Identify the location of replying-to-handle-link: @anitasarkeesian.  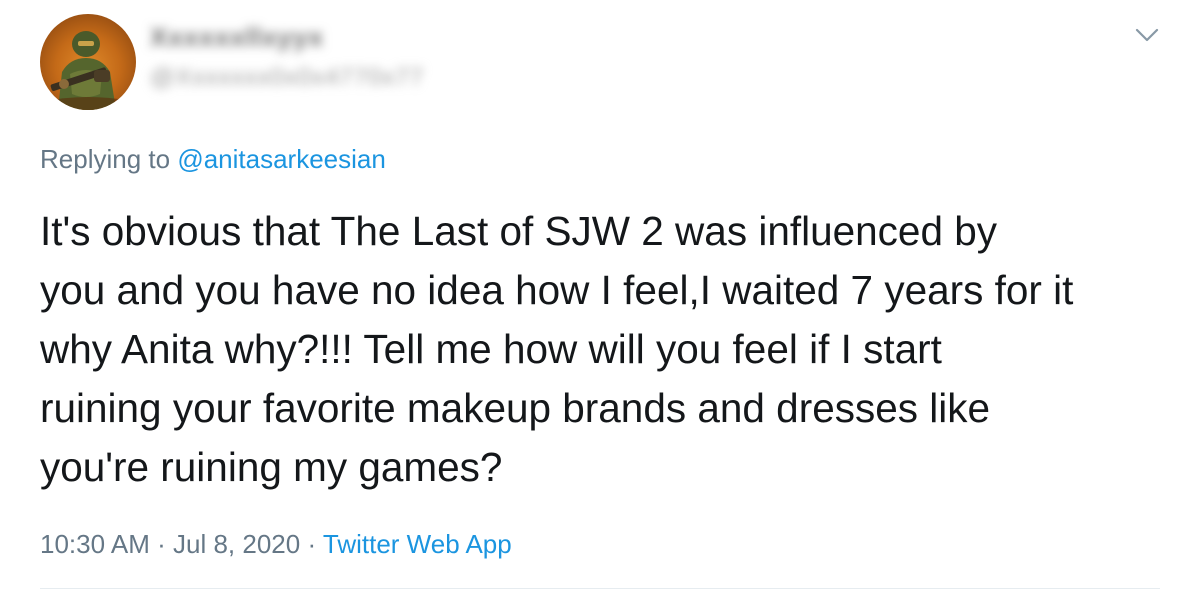
(281, 159).